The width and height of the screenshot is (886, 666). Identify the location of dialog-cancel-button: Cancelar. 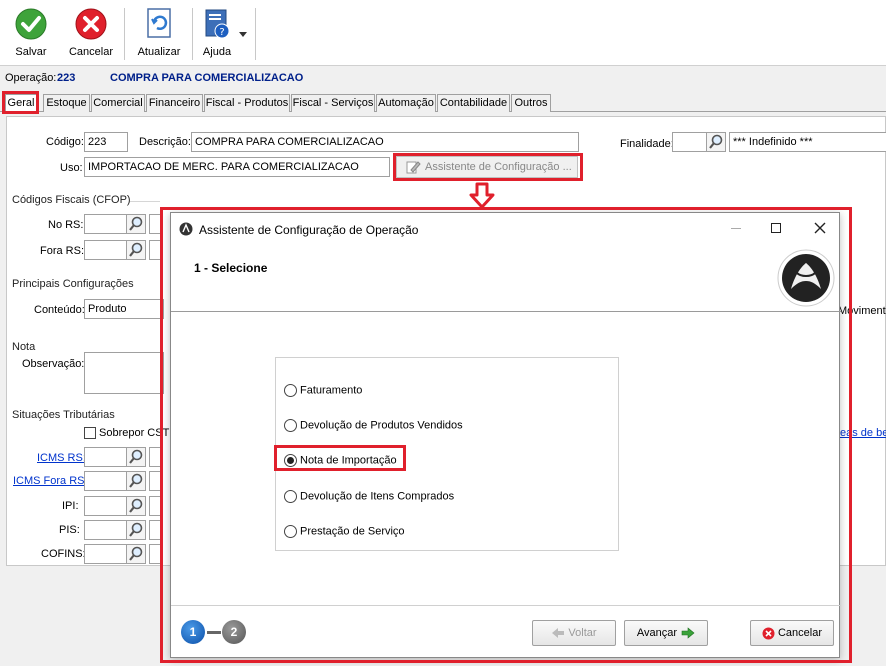
(792, 633).